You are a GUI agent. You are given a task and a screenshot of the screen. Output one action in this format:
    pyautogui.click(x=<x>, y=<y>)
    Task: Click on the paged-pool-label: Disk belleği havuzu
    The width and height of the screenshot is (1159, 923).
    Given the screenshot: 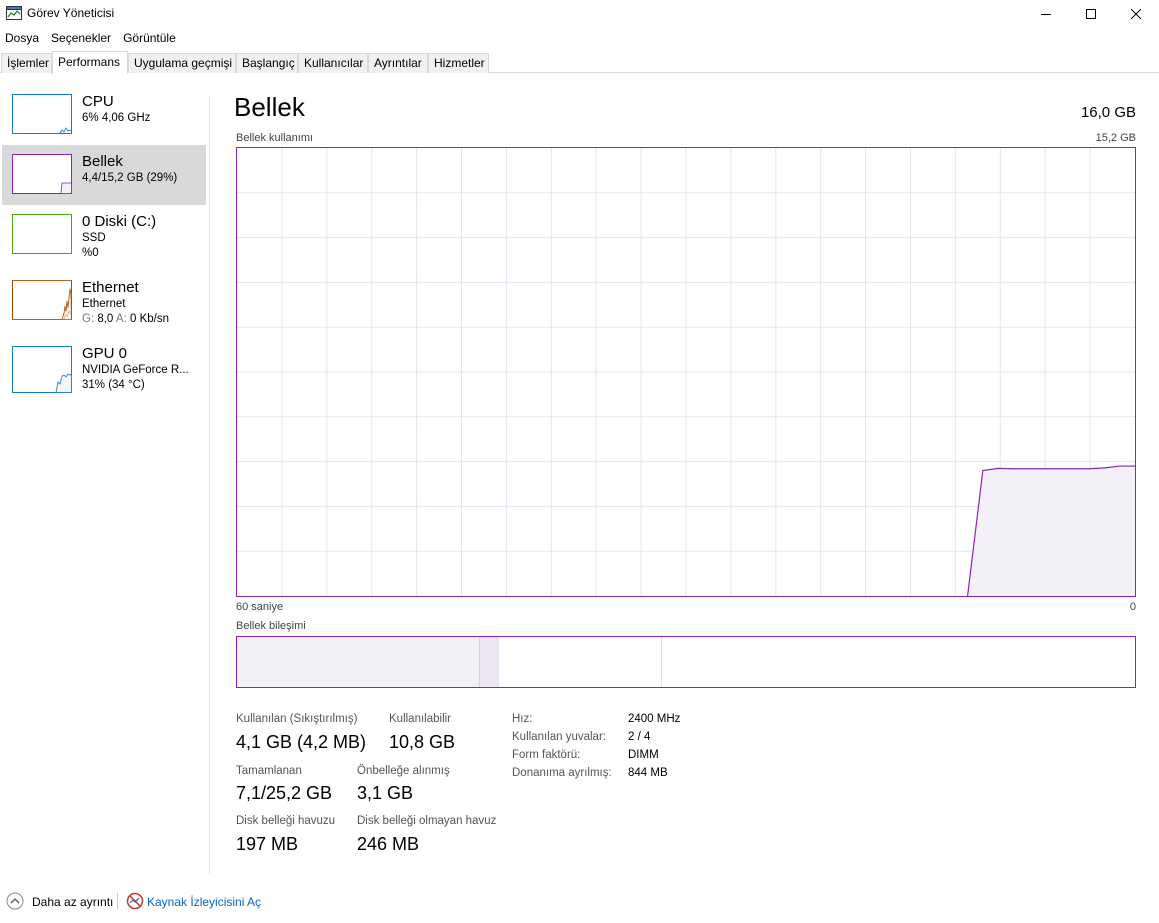 What is the action you would take?
    pyautogui.click(x=286, y=821)
    